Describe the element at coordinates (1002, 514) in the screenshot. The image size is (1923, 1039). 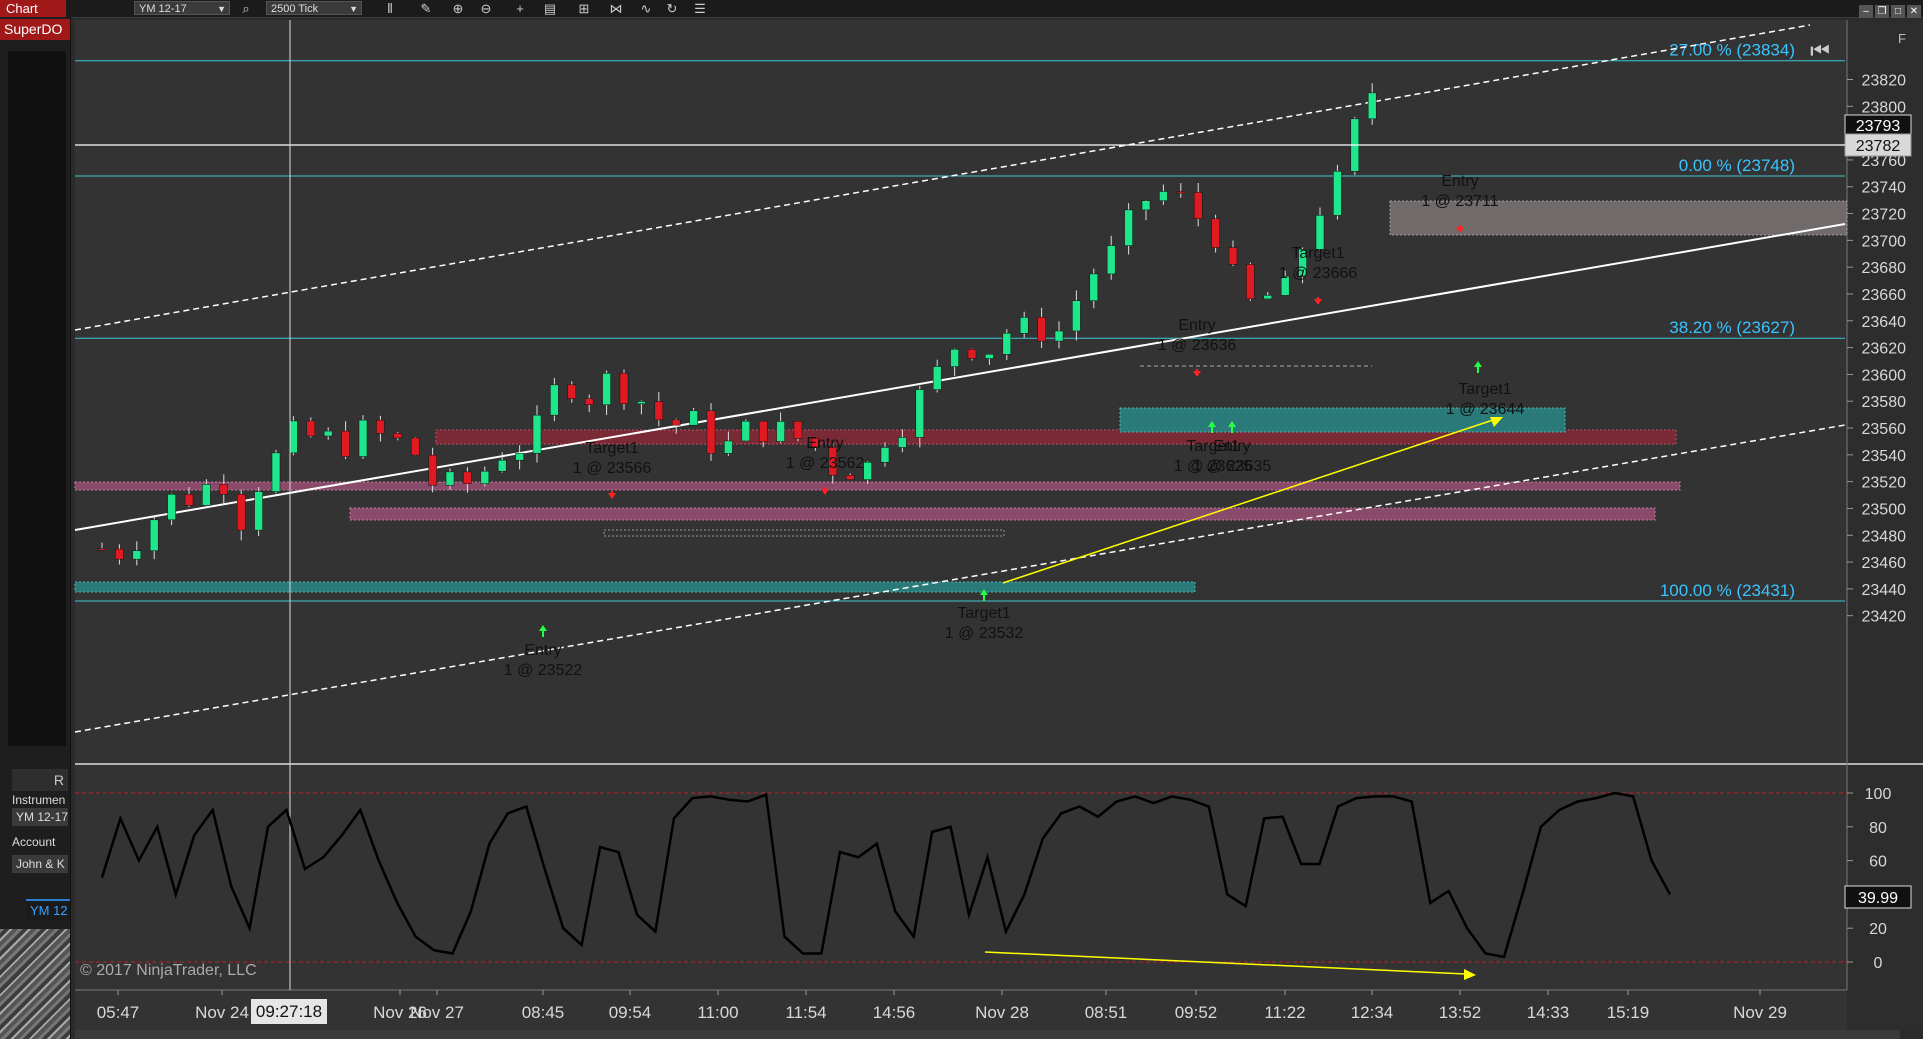
I see `pink-zone-lower` at that location.